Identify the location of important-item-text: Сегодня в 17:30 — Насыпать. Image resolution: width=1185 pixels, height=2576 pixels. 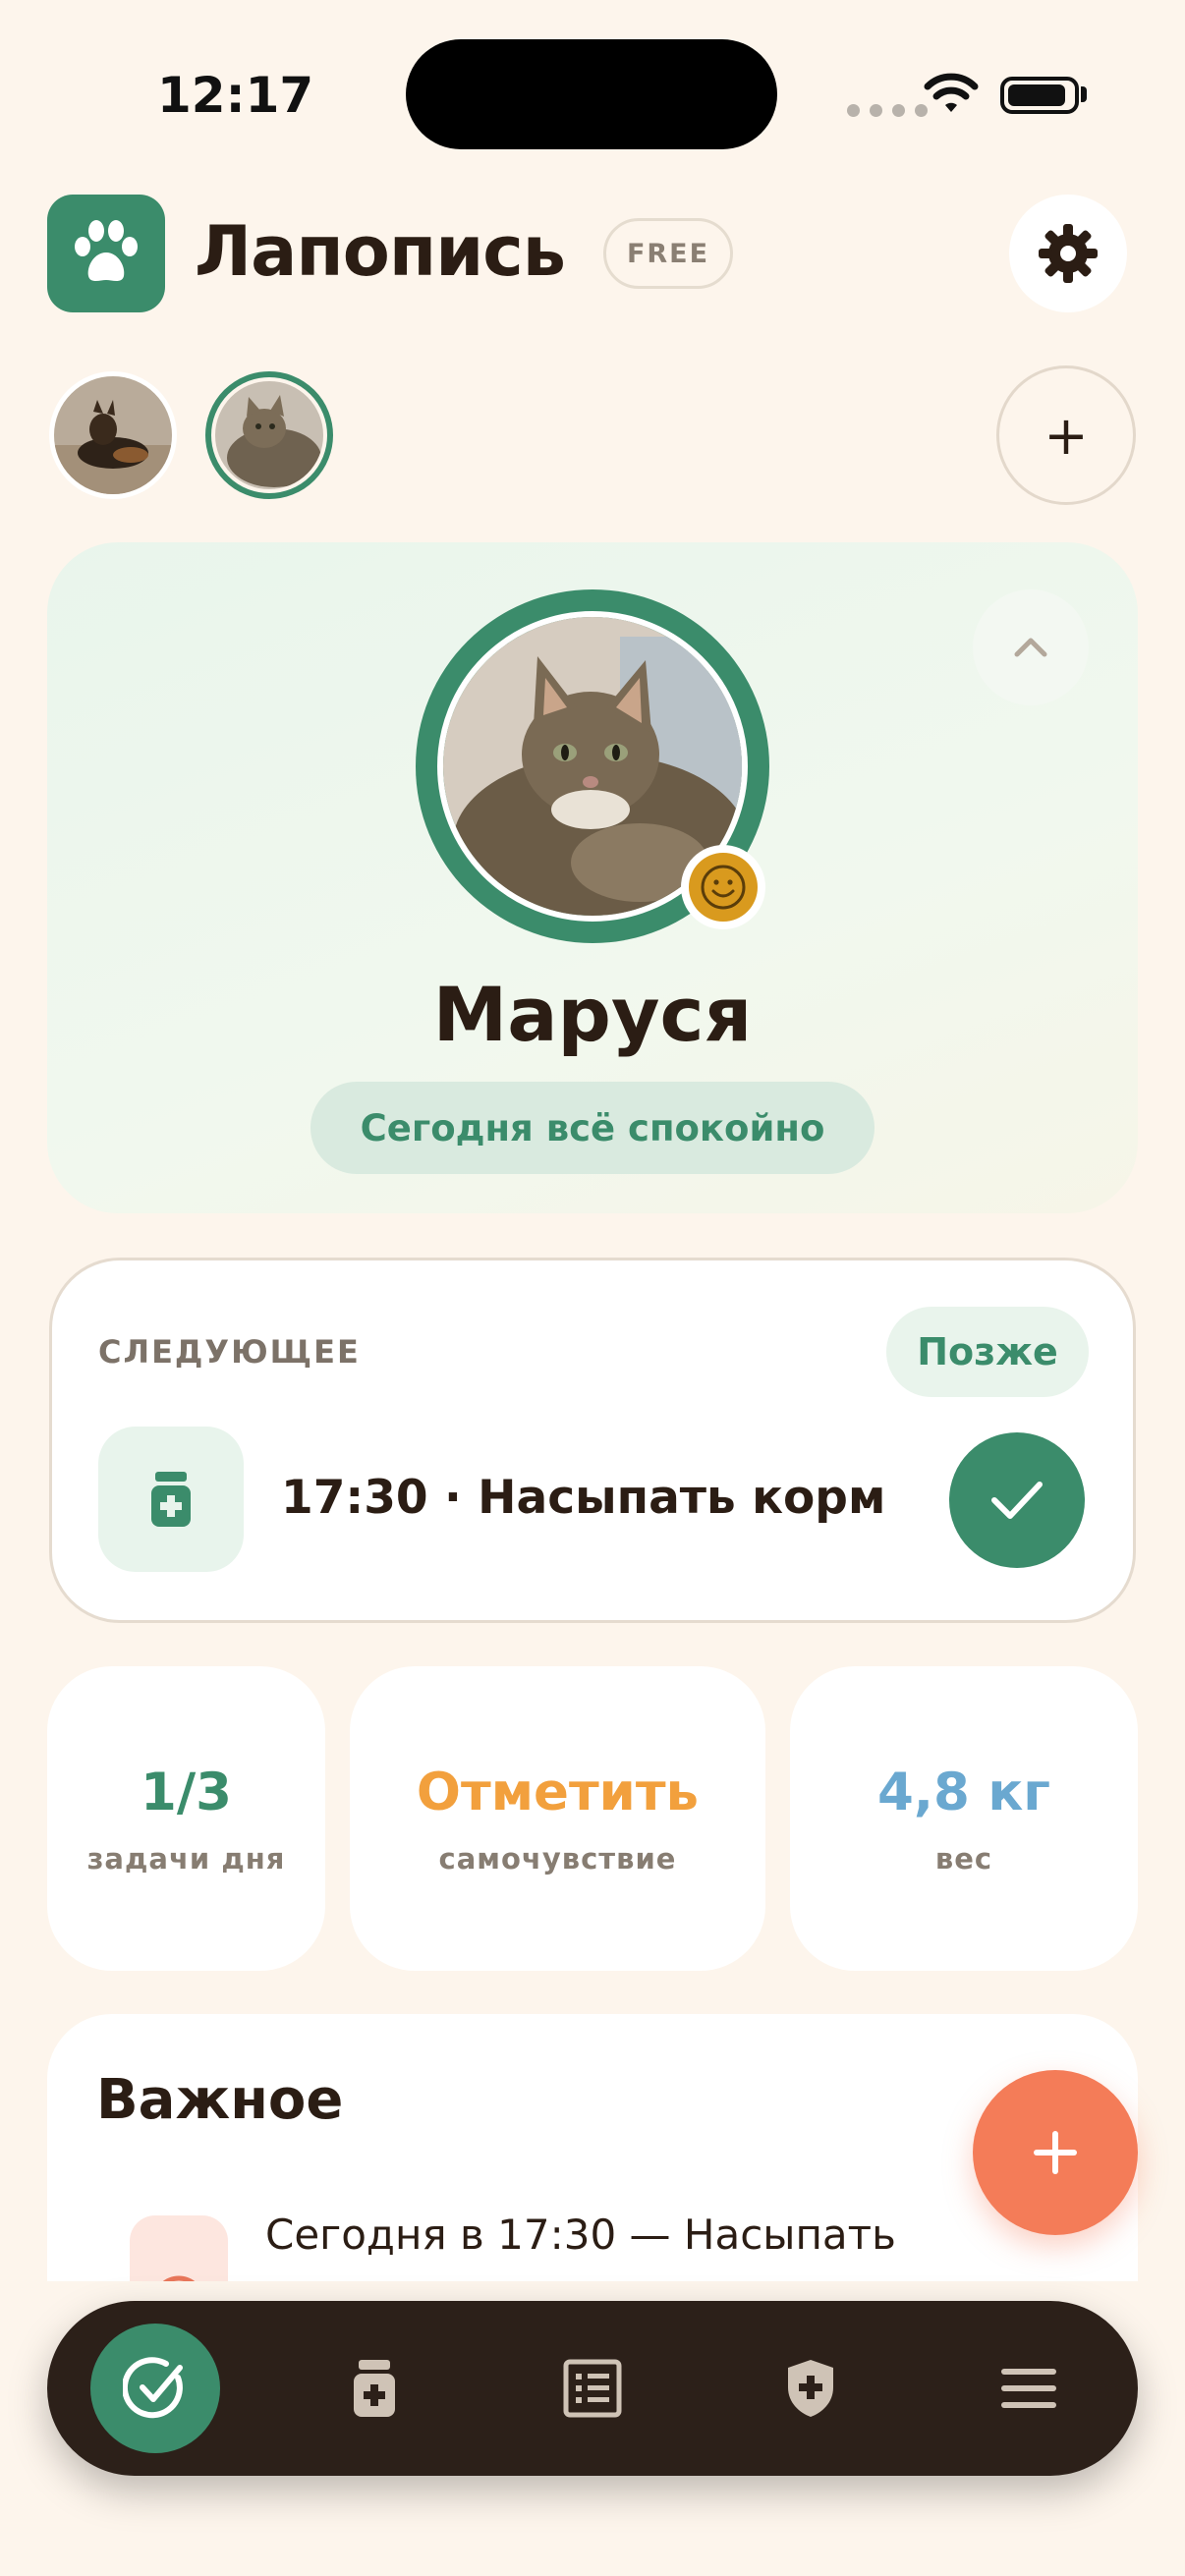
(581, 2235).